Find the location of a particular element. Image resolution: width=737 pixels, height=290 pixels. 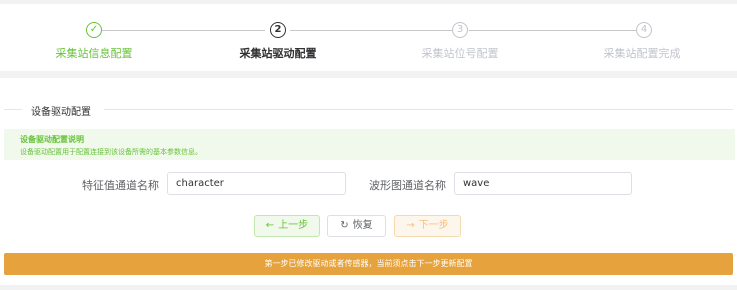

wave-channel-input is located at coordinates (543, 183).